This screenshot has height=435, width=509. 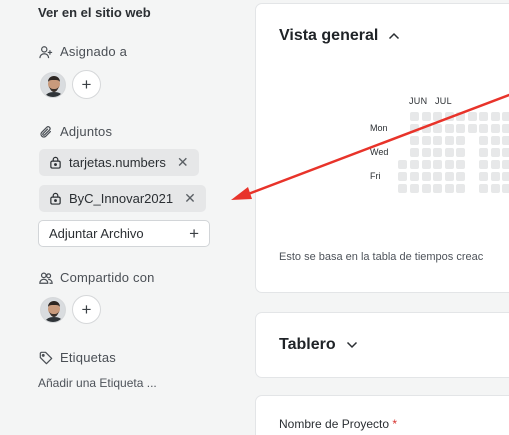 What do you see at coordinates (107, 277) in the screenshot?
I see `shared-label: Compartido con` at bounding box center [107, 277].